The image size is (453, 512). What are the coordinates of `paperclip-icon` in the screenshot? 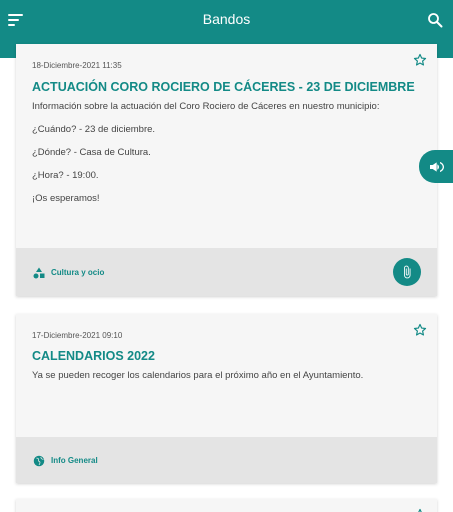 It's located at (407, 272).